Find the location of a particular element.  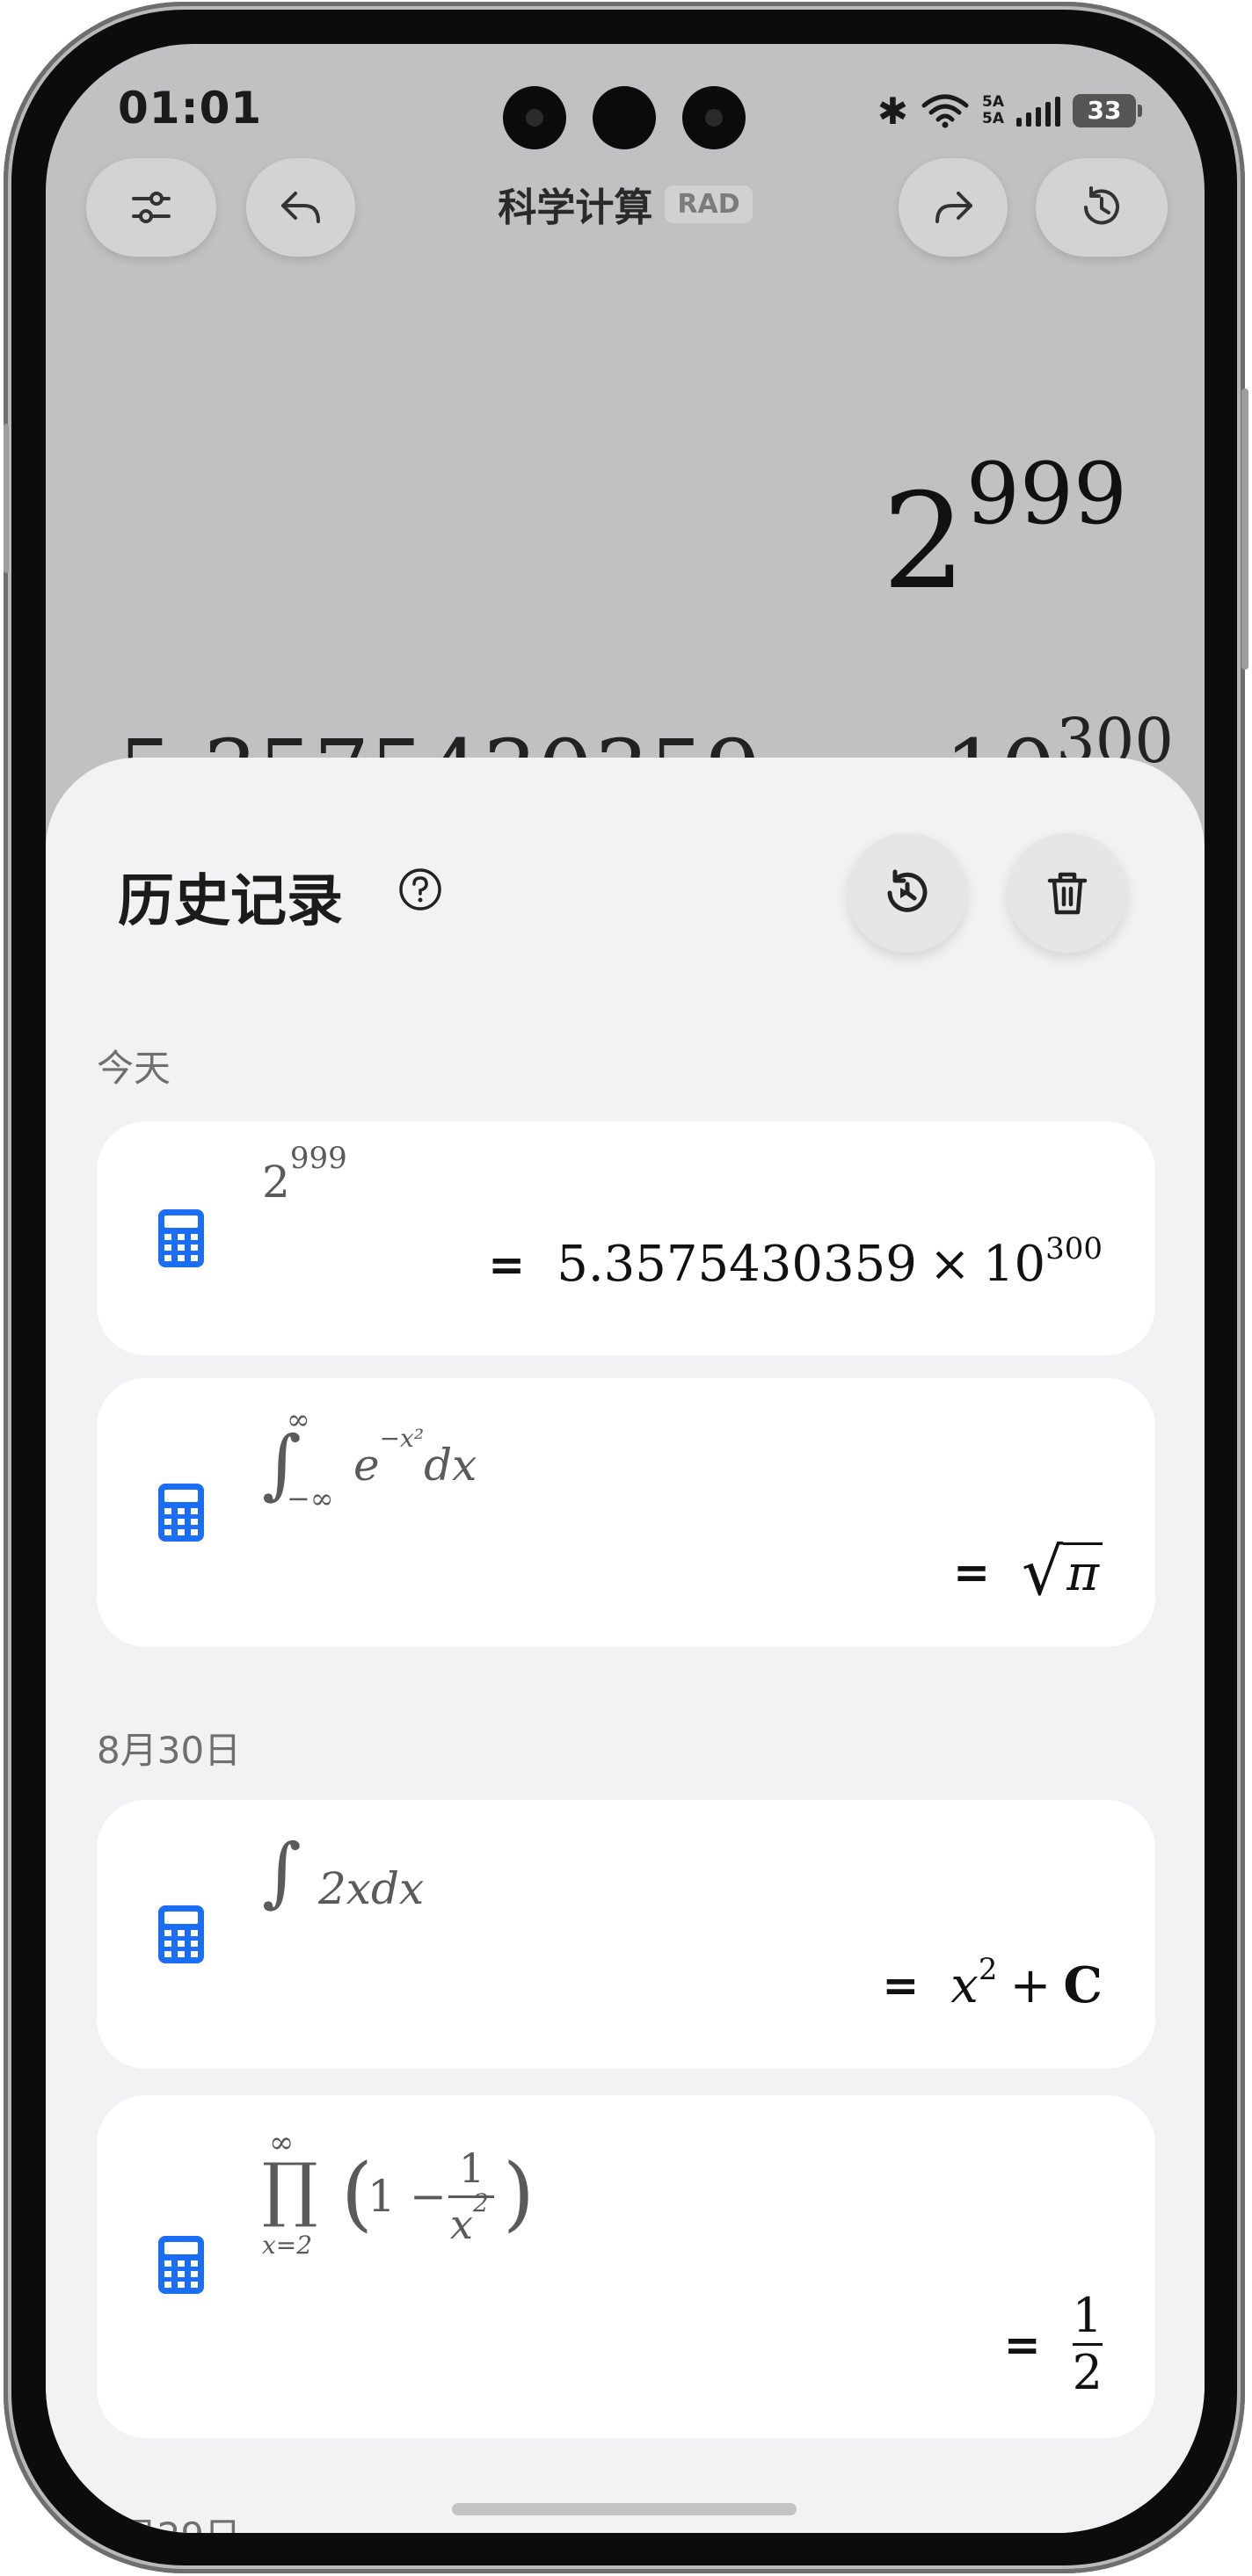

share-icon is located at coordinates (953, 207).